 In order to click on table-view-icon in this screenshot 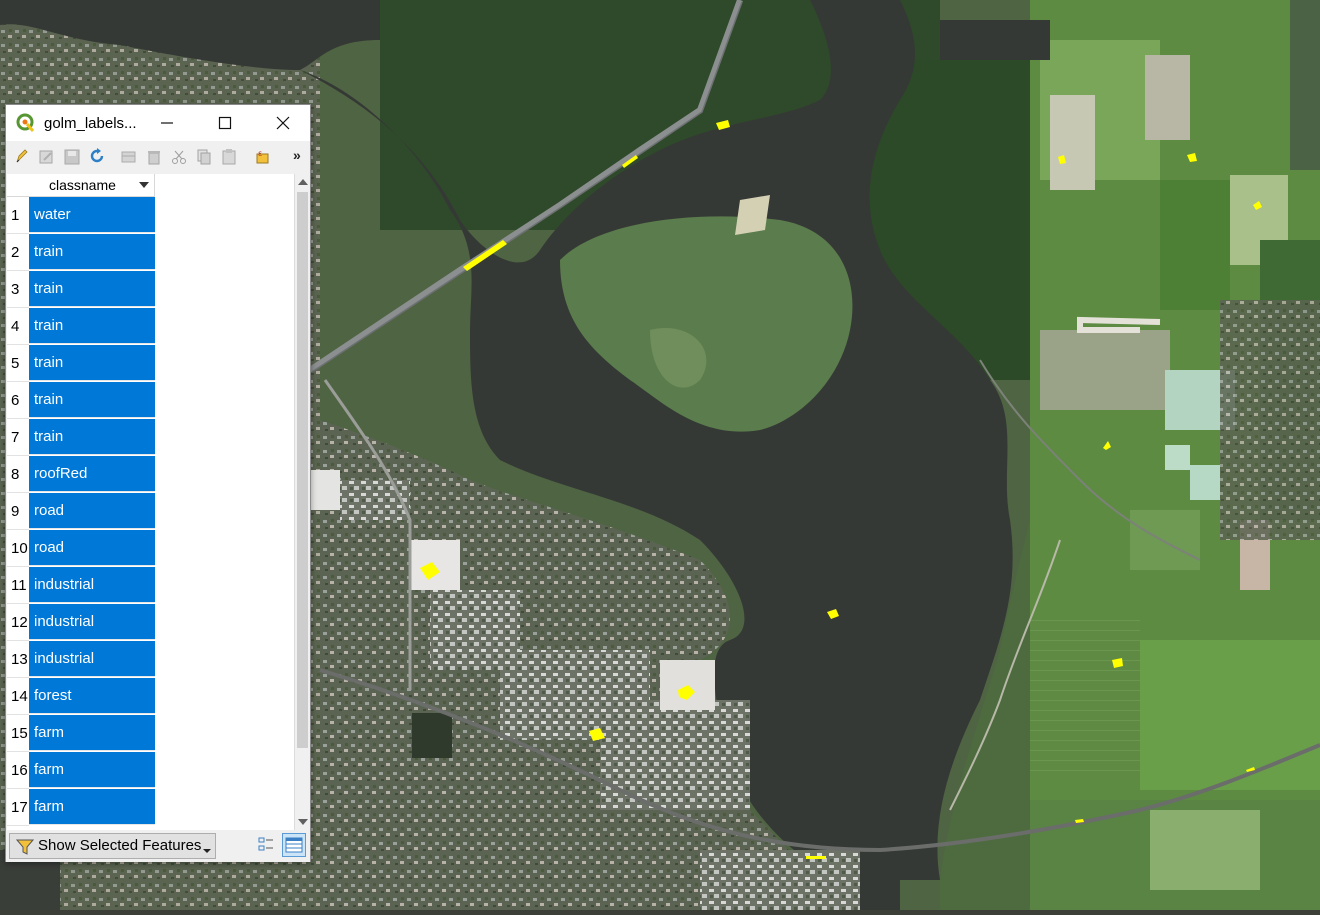, I will do `click(294, 845)`.